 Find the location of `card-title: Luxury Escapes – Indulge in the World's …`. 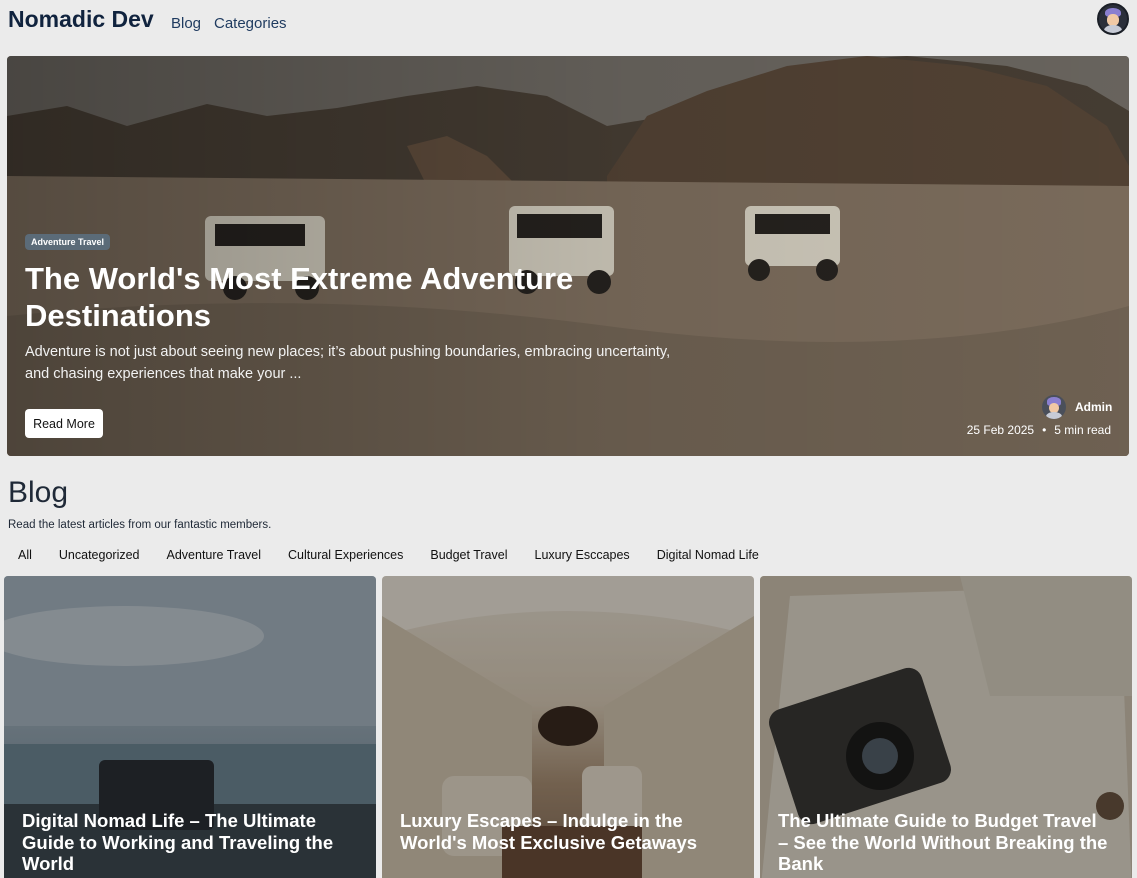

card-title: Luxury Escapes – Indulge in the World's … is located at coordinates (565, 831).